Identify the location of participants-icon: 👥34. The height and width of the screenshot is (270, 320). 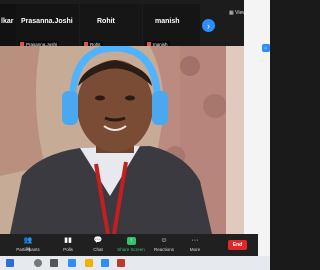
(28, 244).